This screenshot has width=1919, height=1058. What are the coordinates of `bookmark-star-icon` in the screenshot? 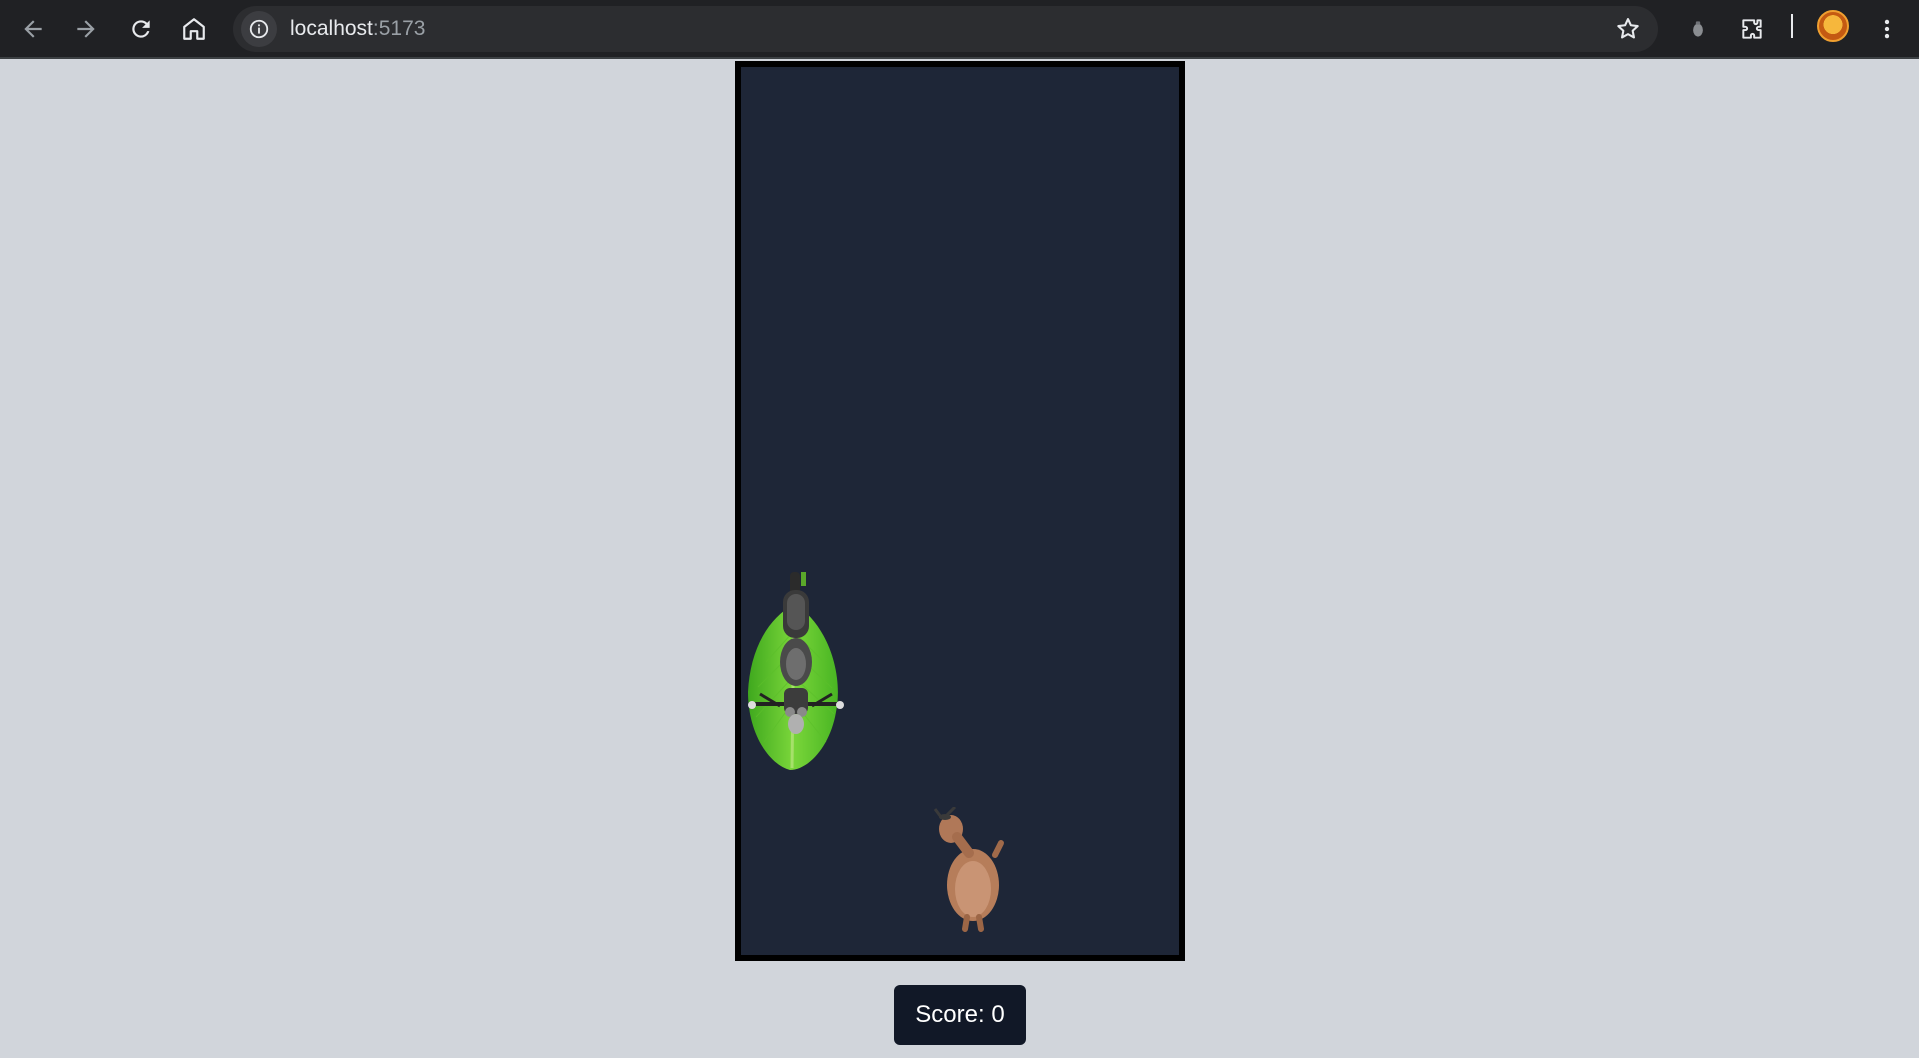 It's located at (1628, 29).